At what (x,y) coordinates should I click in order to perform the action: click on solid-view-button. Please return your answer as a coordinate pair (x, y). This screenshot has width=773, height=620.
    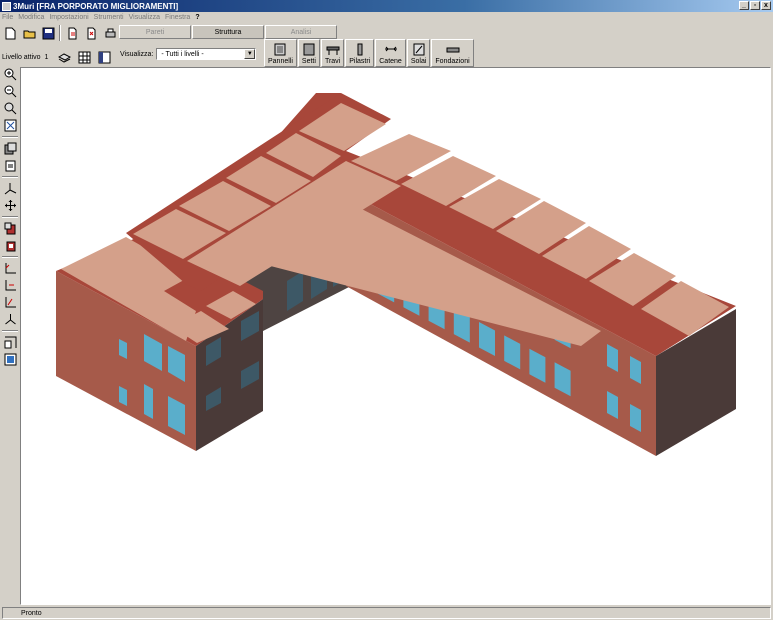
    Looking at the image, I should click on (10, 228).